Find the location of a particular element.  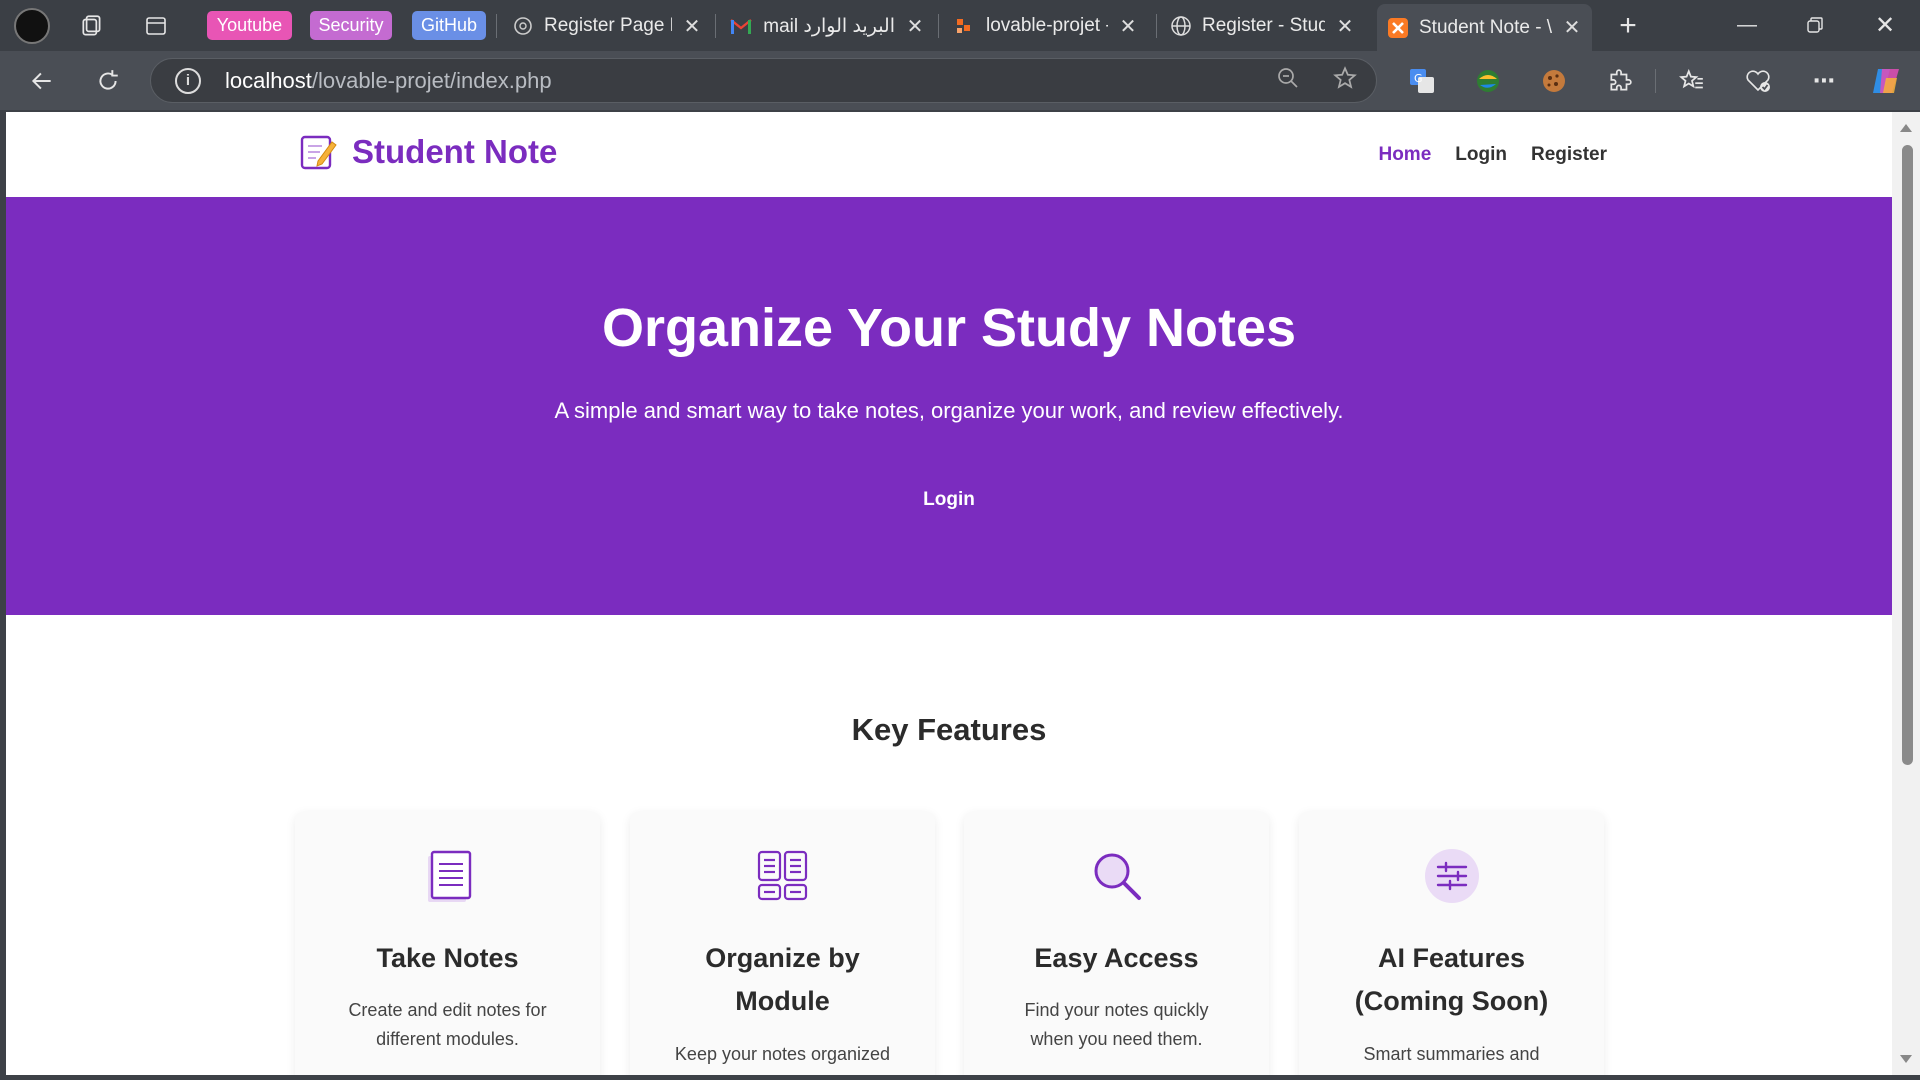

hero-login-button: Login is located at coordinates (949, 500).